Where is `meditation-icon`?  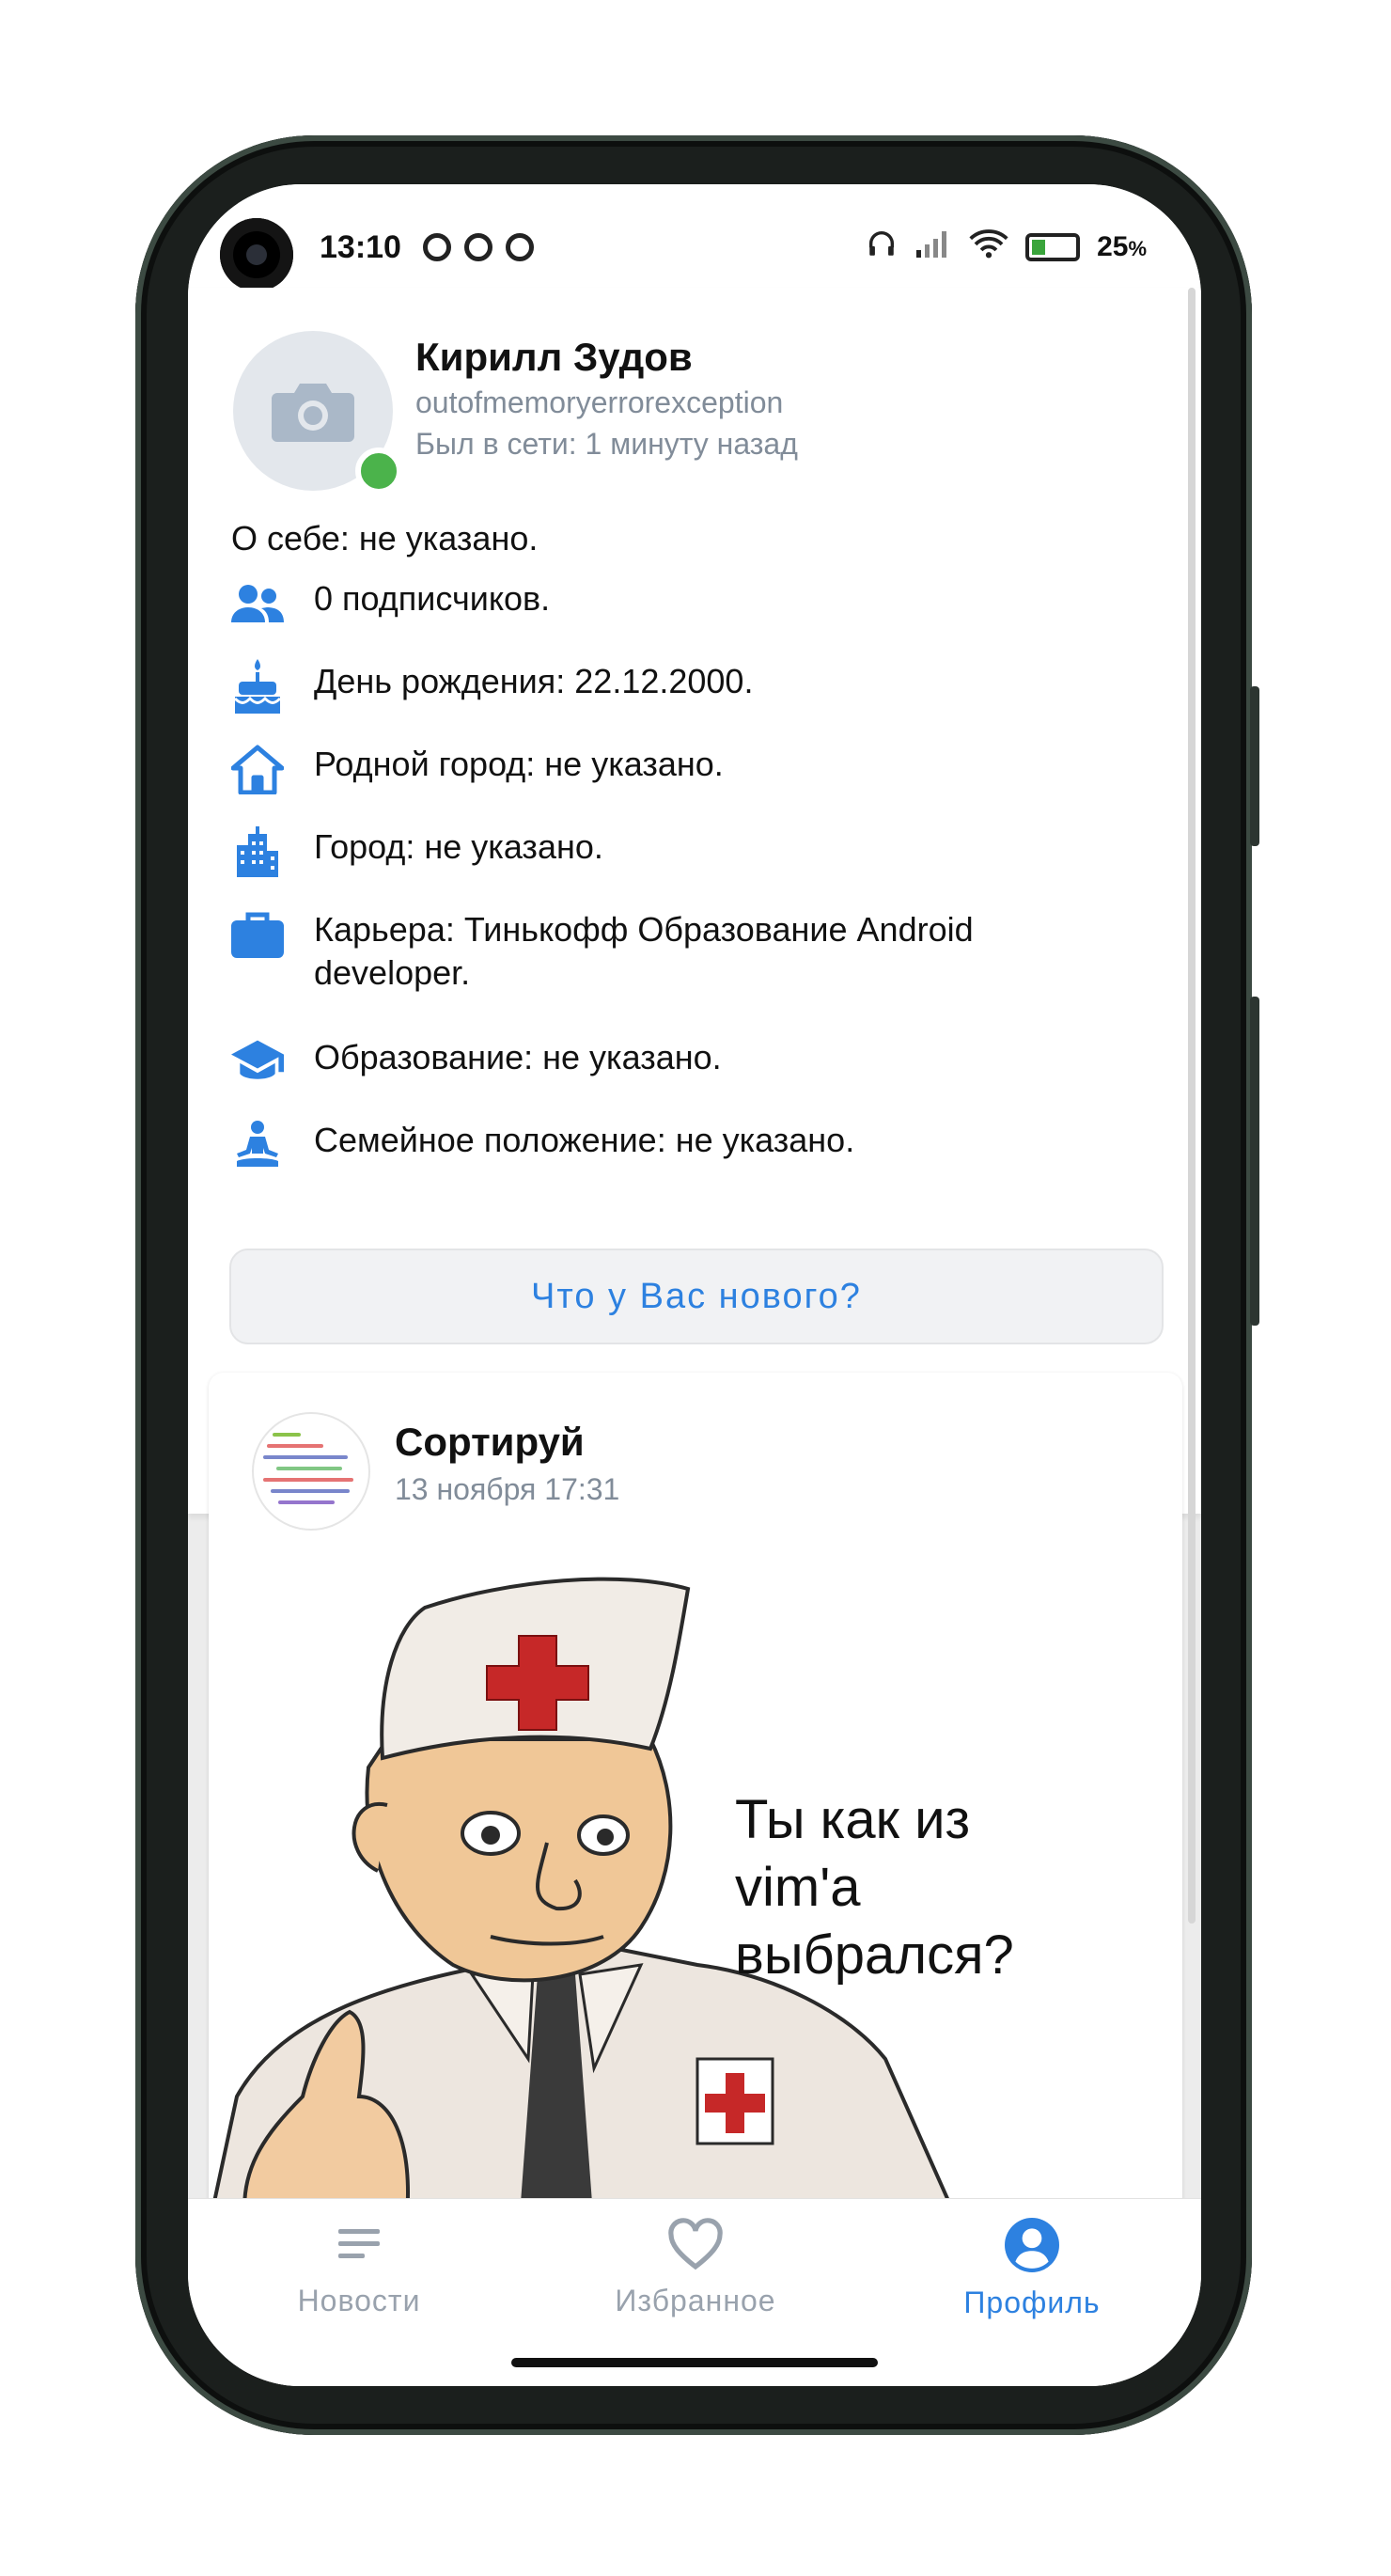 meditation-icon is located at coordinates (258, 1145).